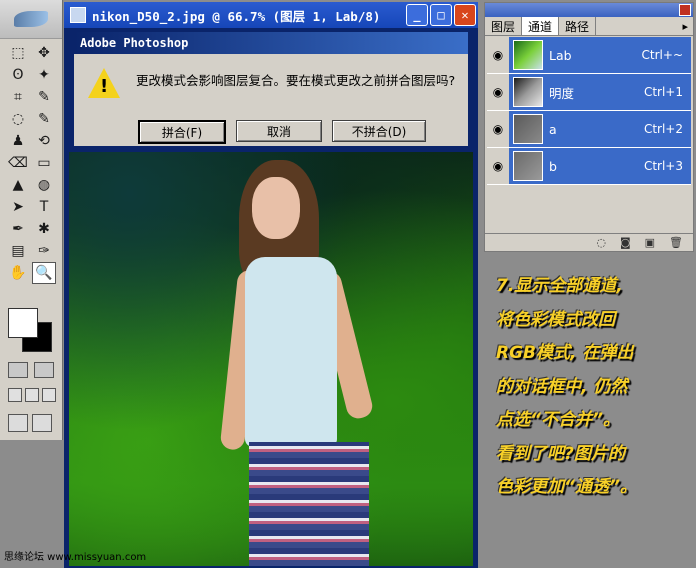  Describe the element at coordinates (18, 141) in the screenshot. I see `clone-stamp-tool-icon: ♟` at that location.